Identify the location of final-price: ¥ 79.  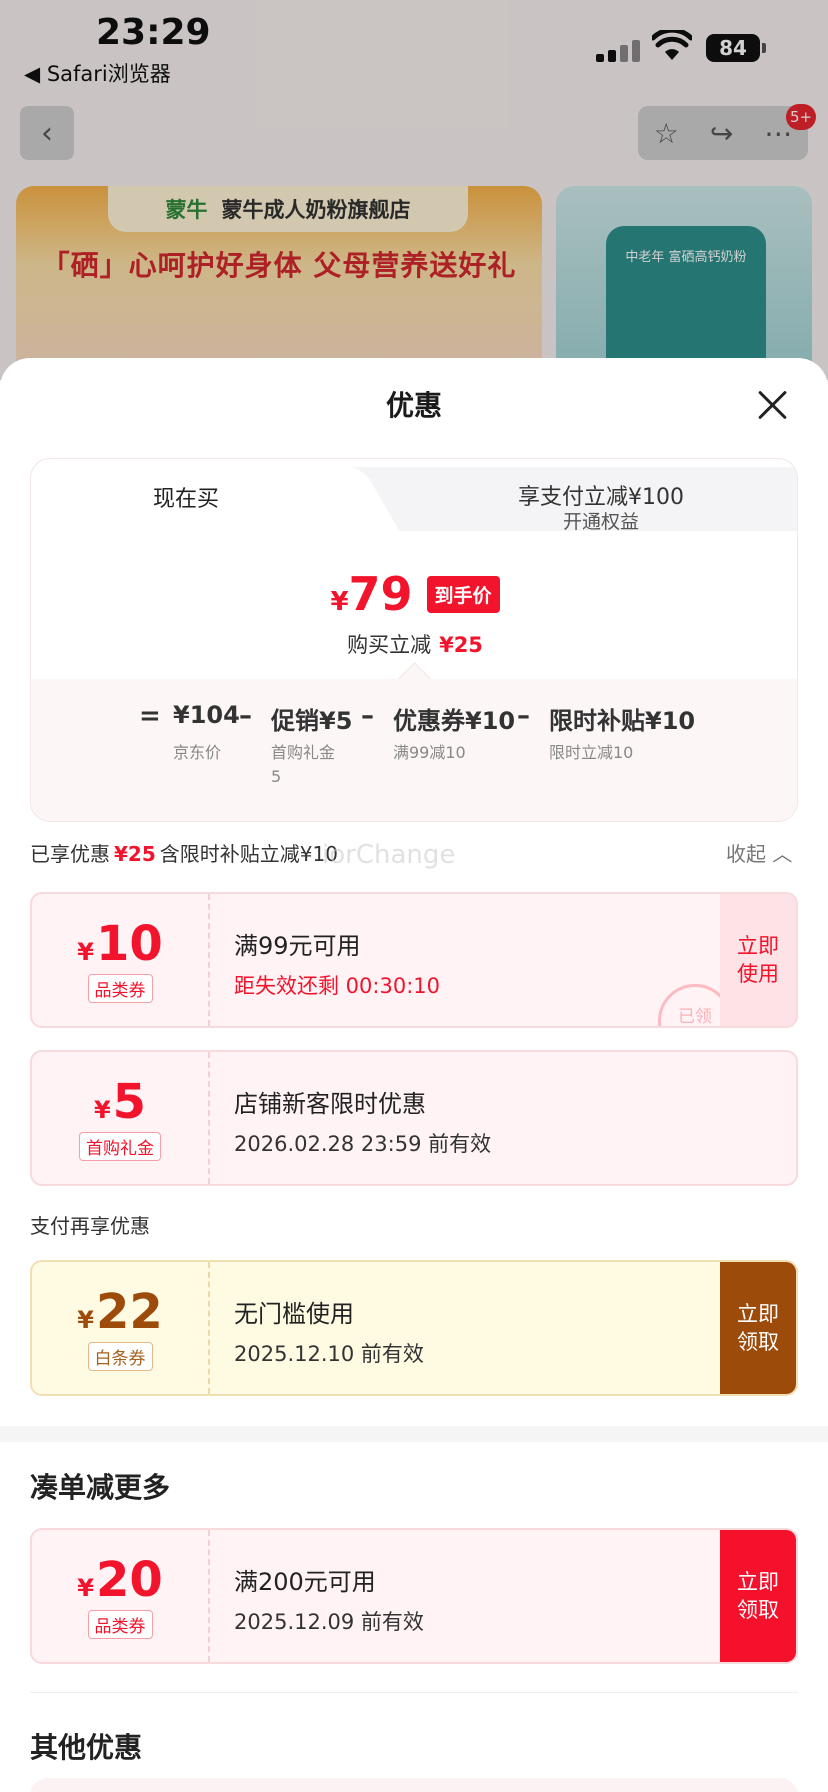
(371, 594).